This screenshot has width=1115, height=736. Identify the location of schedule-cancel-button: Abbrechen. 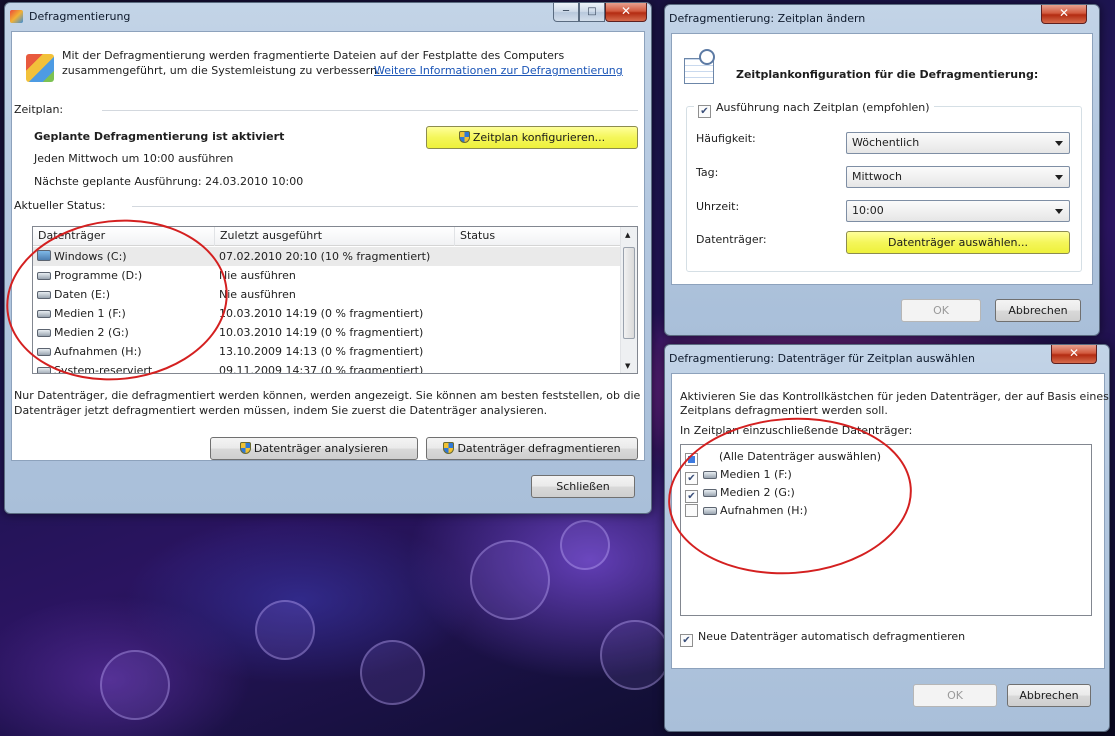
(1038, 310).